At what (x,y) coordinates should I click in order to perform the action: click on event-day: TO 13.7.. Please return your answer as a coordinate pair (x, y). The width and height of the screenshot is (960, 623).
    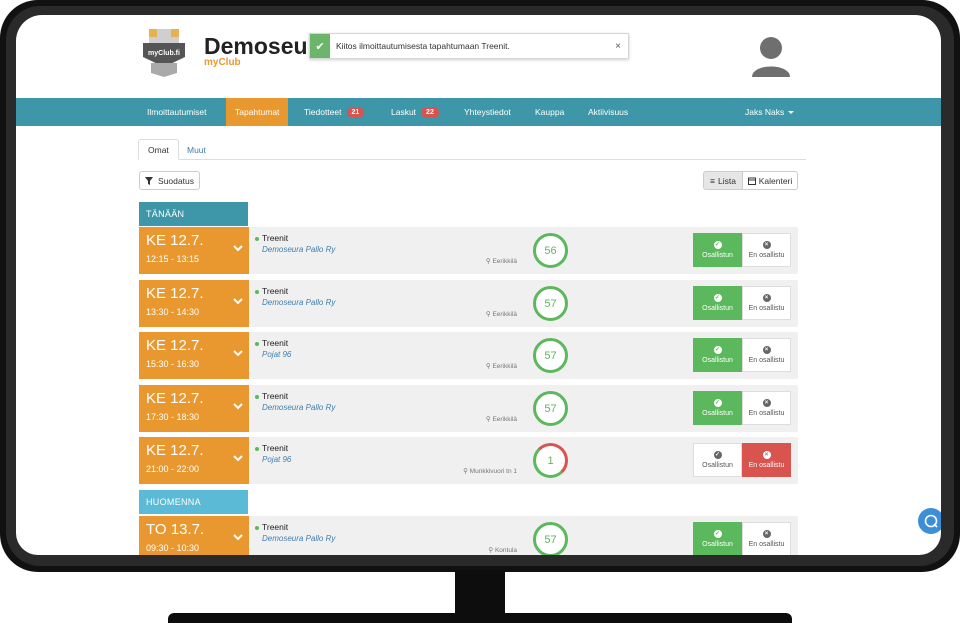
    Looking at the image, I should click on (175, 529).